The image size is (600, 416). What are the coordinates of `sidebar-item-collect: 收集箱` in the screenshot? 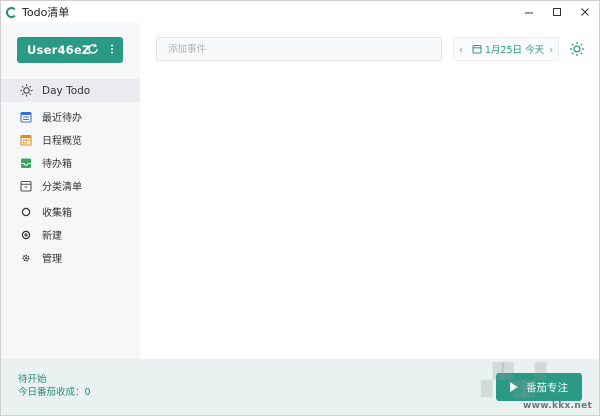 It's located at (70, 211).